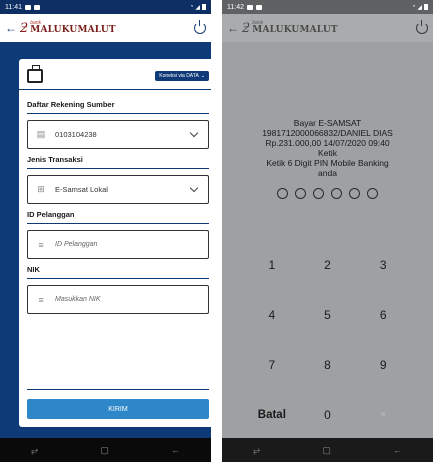 The width and height of the screenshot is (433, 462). I want to click on key-6: 6, so click(383, 315).